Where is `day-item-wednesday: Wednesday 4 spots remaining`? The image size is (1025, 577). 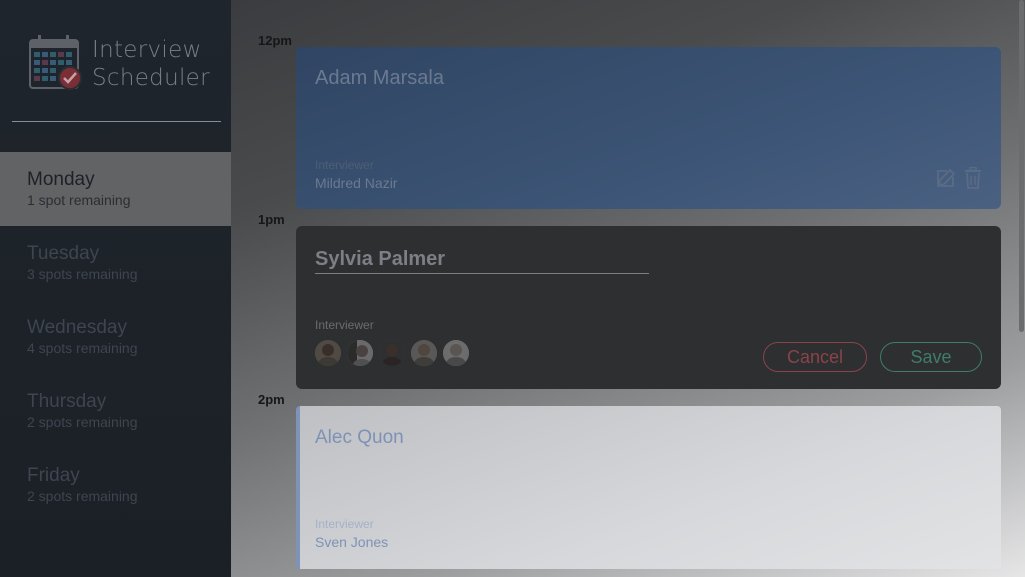 day-item-wednesday: Wednesday 4 spots remaining is located at coordinates (115, 337).